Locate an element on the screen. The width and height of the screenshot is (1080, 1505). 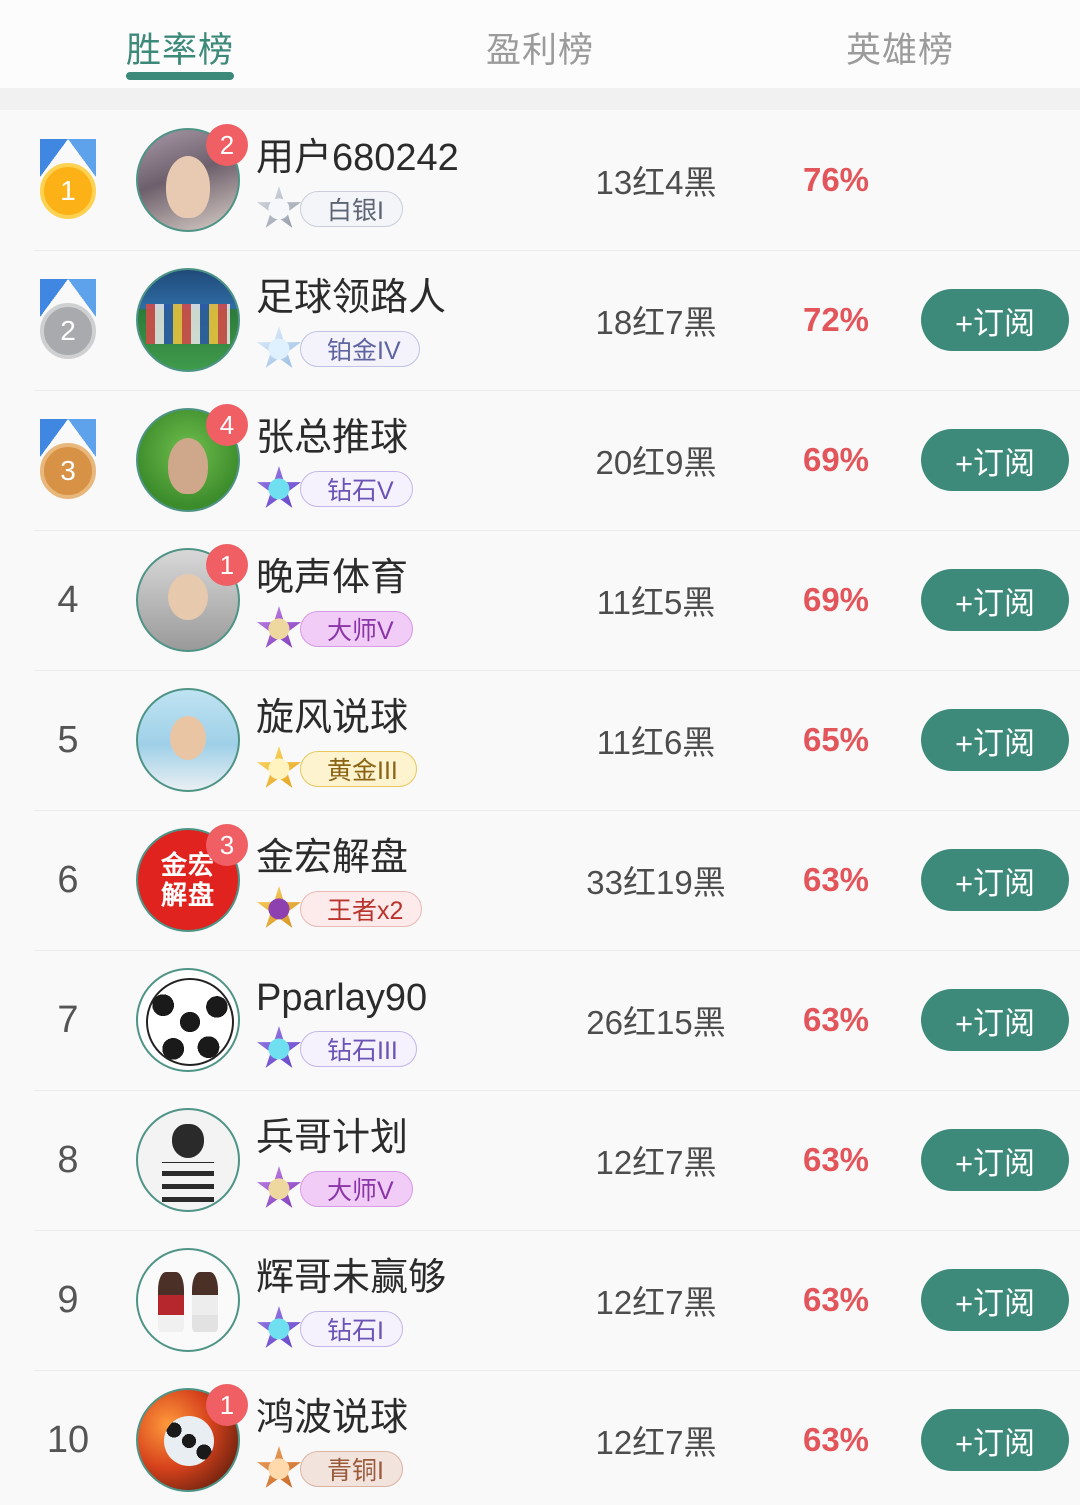
tab-0: 胜率榜 is located at coordinates (180, 40).